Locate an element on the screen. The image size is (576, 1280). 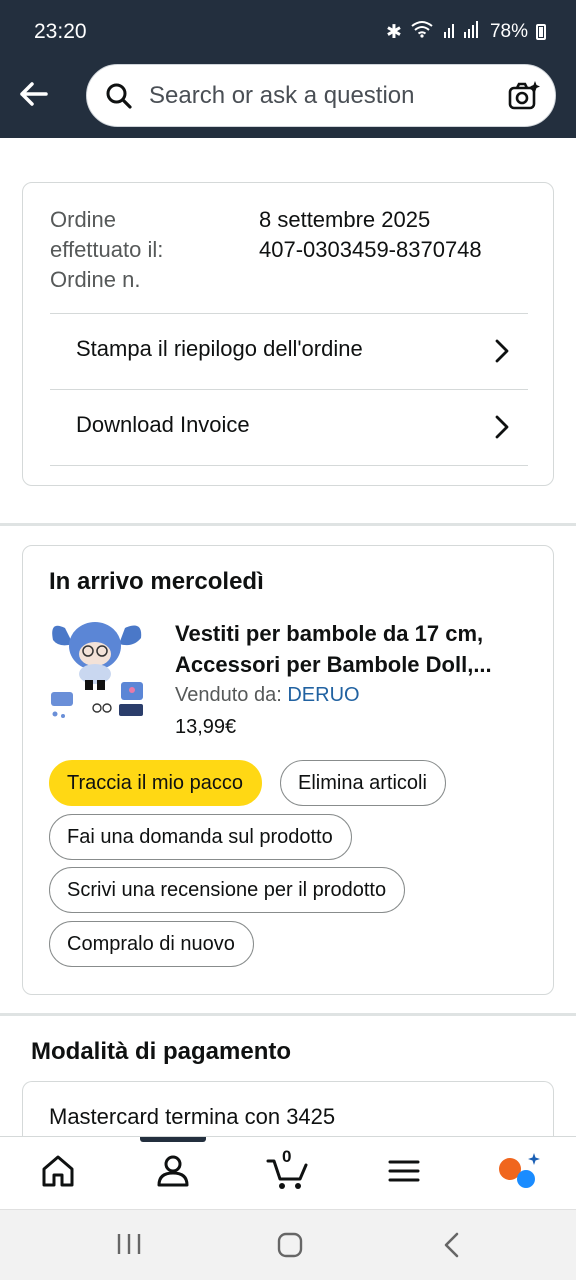
cart-icon: 0 is located at coordinates (288, 1169).